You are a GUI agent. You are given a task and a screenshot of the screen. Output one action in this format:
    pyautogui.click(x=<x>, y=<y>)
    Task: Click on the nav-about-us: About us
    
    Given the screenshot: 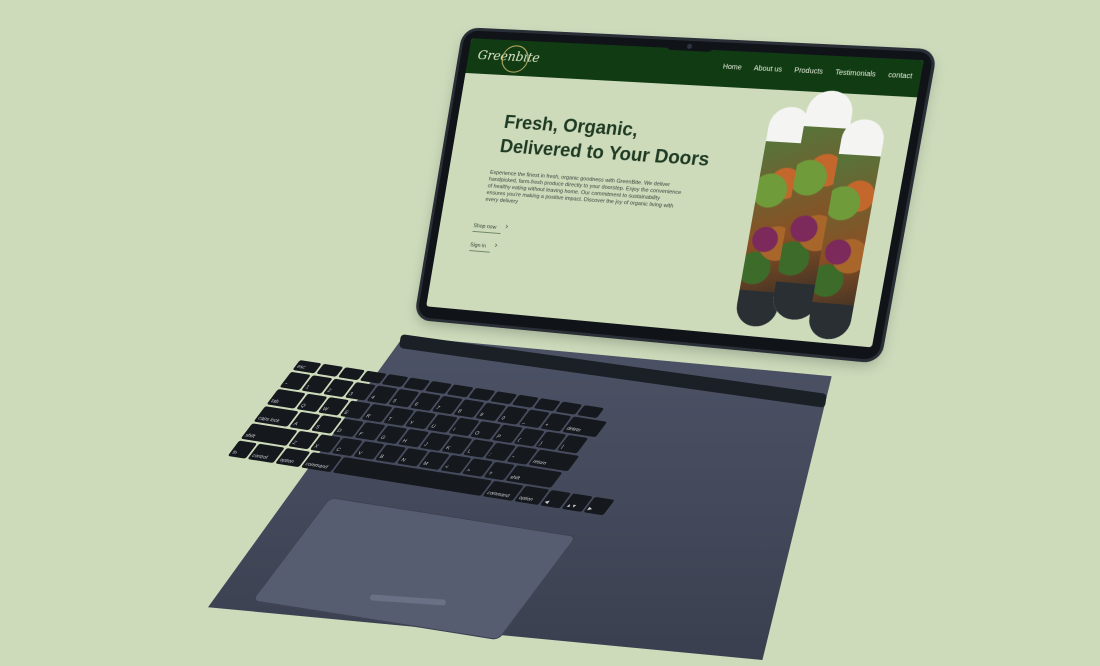 What is the action you would take?
    pyautogui.click(x=767, y=69)
    